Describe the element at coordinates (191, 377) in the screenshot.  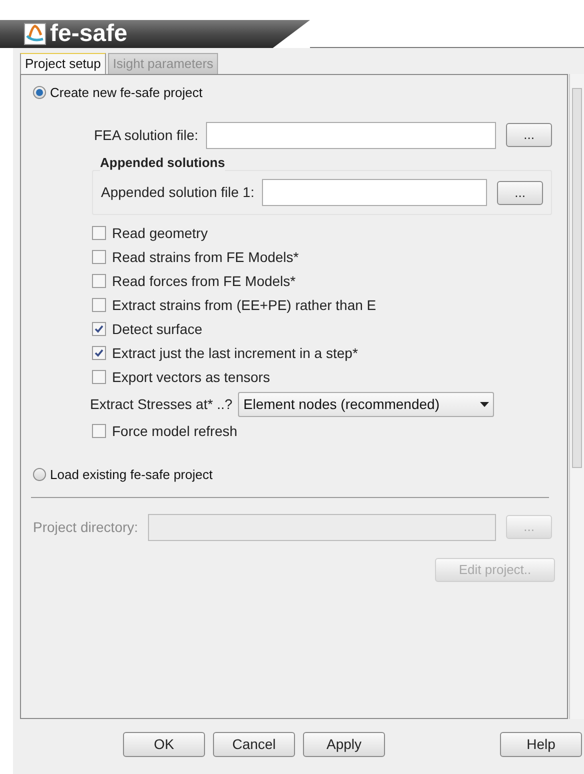
I see `checkbox-label: Export vectors as tensors` at that location.